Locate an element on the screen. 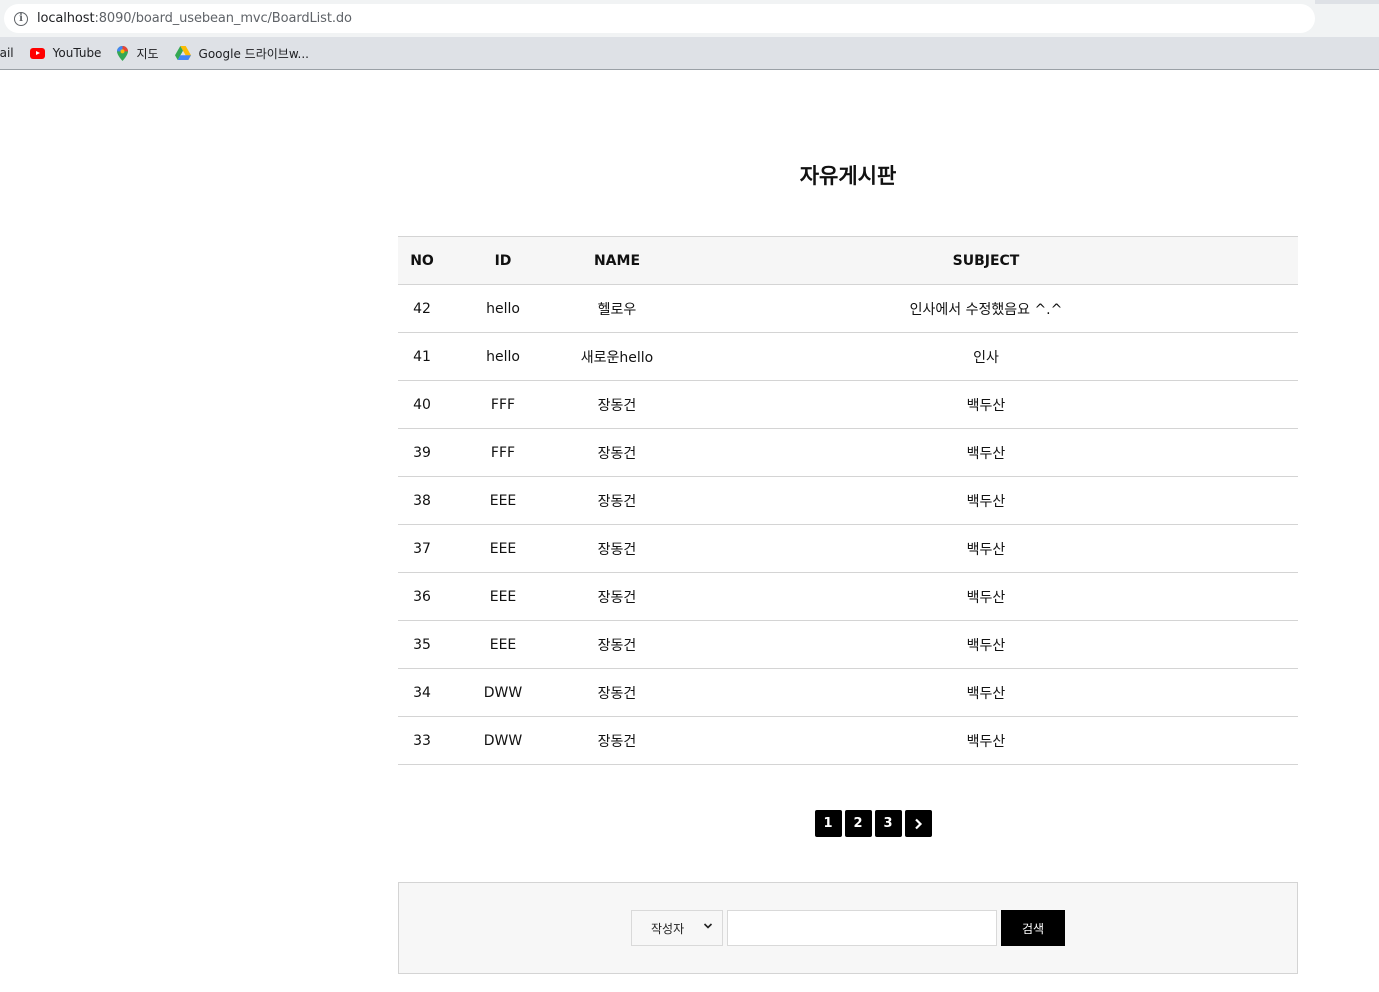 The image size is (1379, 992). chevron-down-icon is located at coordinates (708, 926).